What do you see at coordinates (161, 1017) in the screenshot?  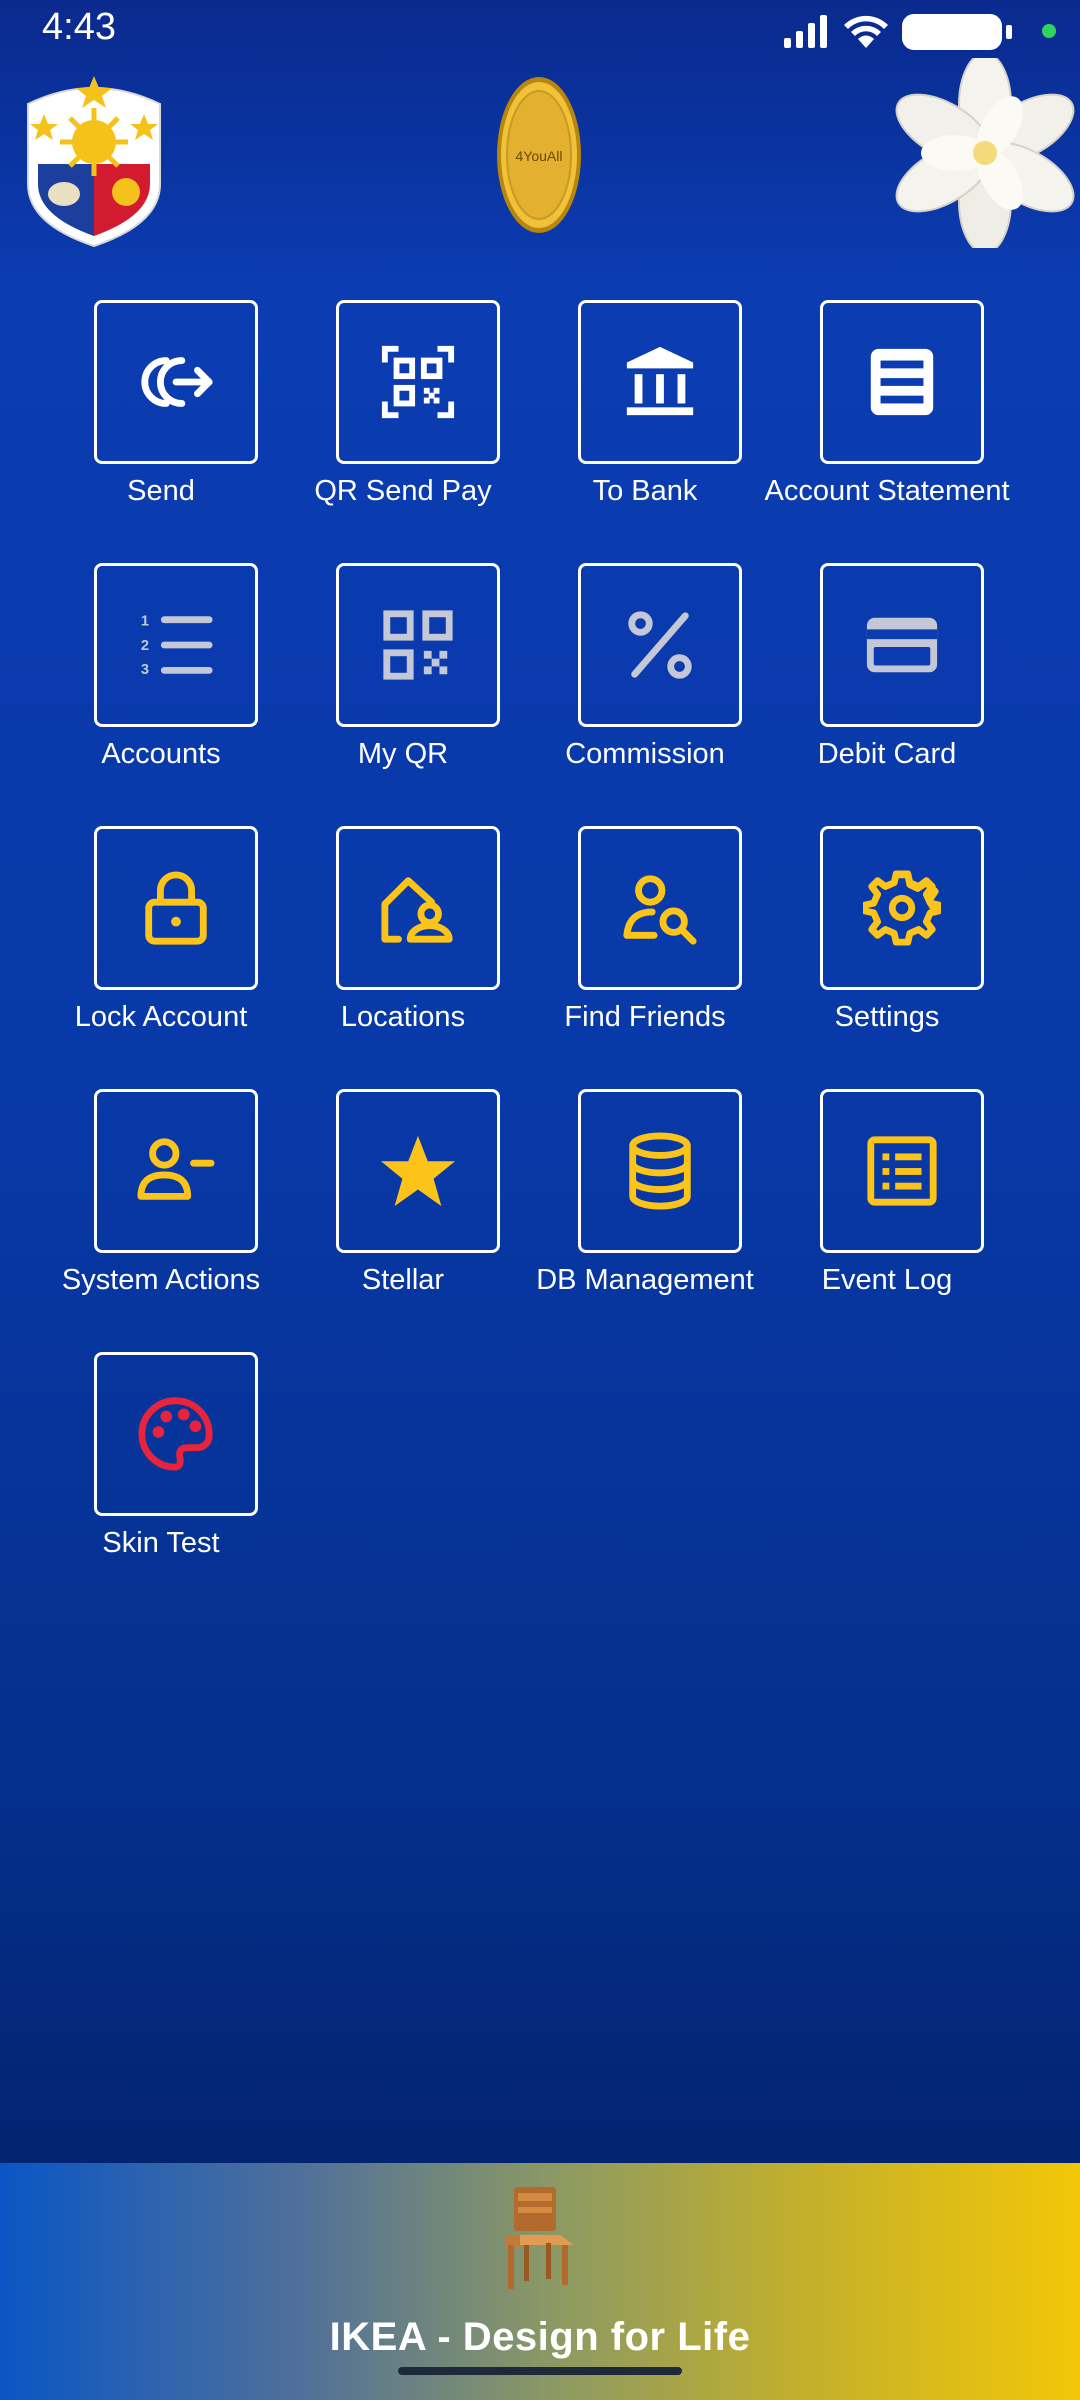 I see `tile-lock-account-label: Lock Account` at bounding box center [161, 1017].